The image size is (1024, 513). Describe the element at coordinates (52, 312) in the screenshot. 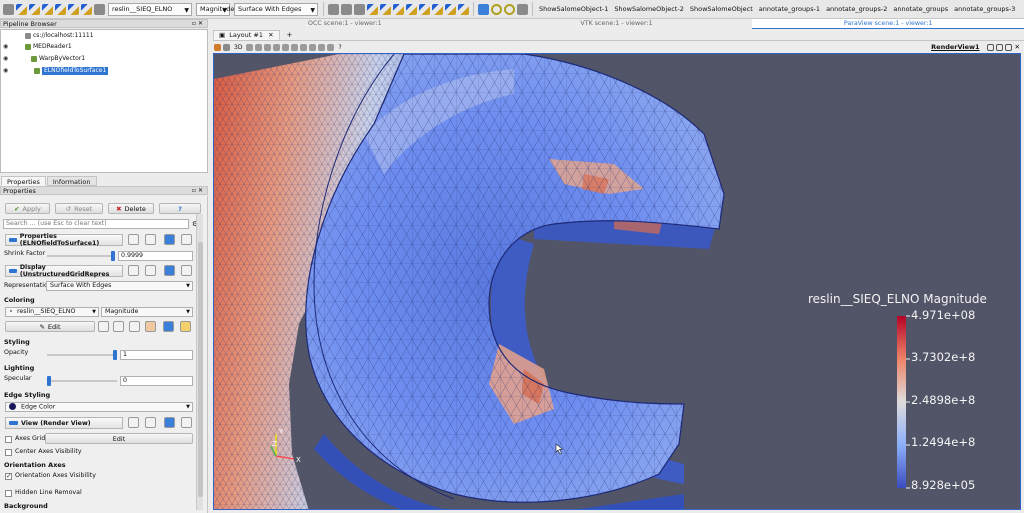

I see `coloring-array-combo: ∘ reslin__SIEQ_ELNO ▼` at that location.